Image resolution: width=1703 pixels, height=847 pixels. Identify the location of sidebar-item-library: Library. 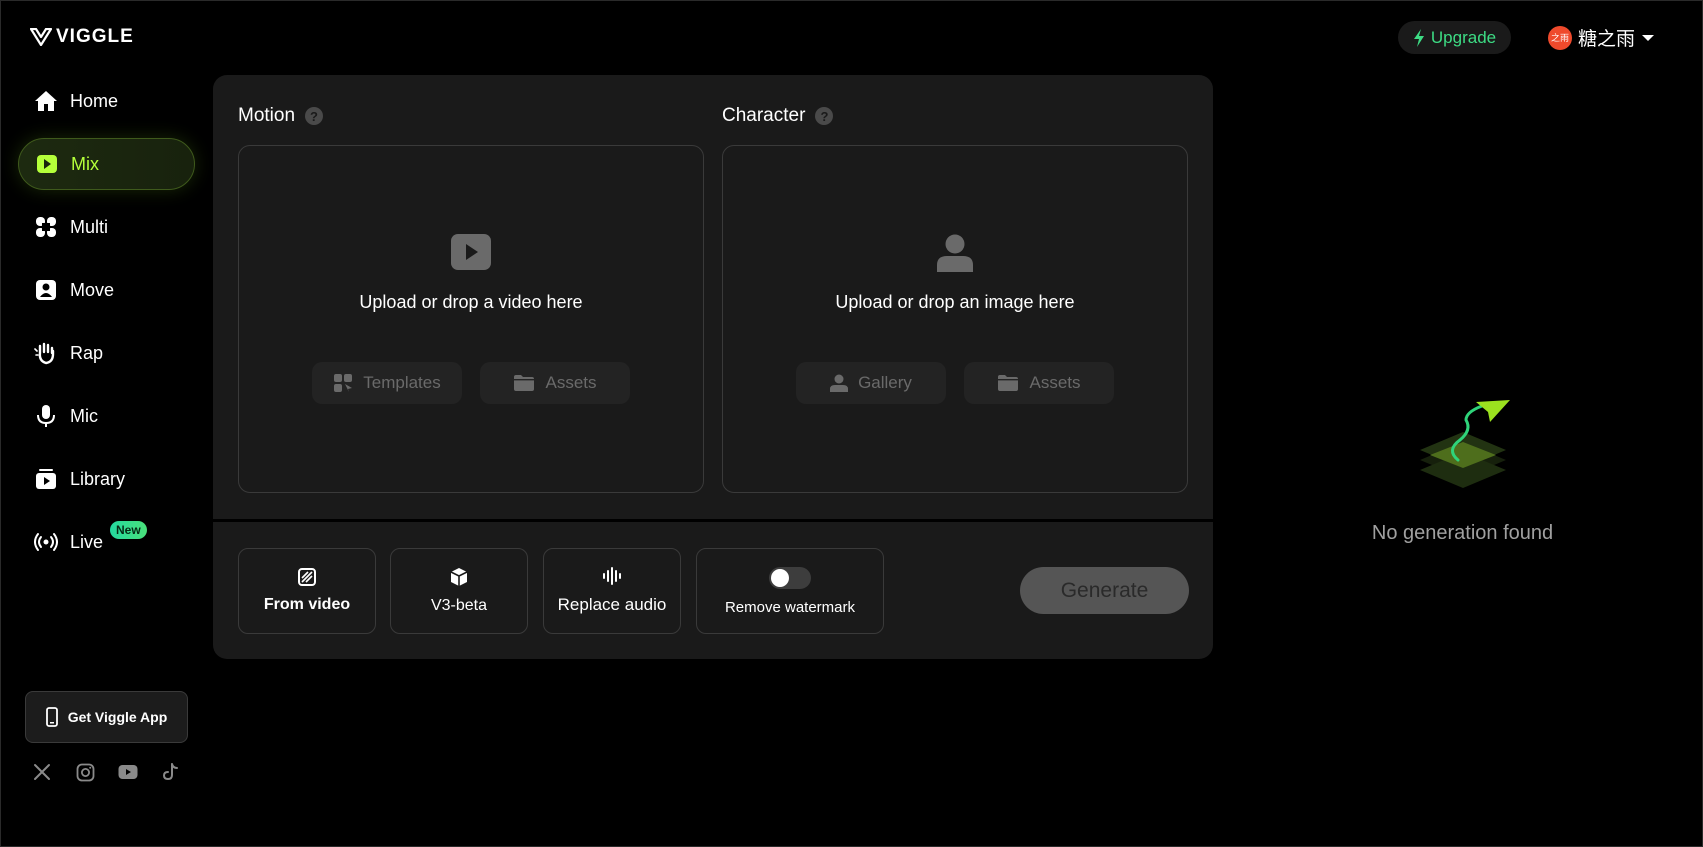
(106, 479).